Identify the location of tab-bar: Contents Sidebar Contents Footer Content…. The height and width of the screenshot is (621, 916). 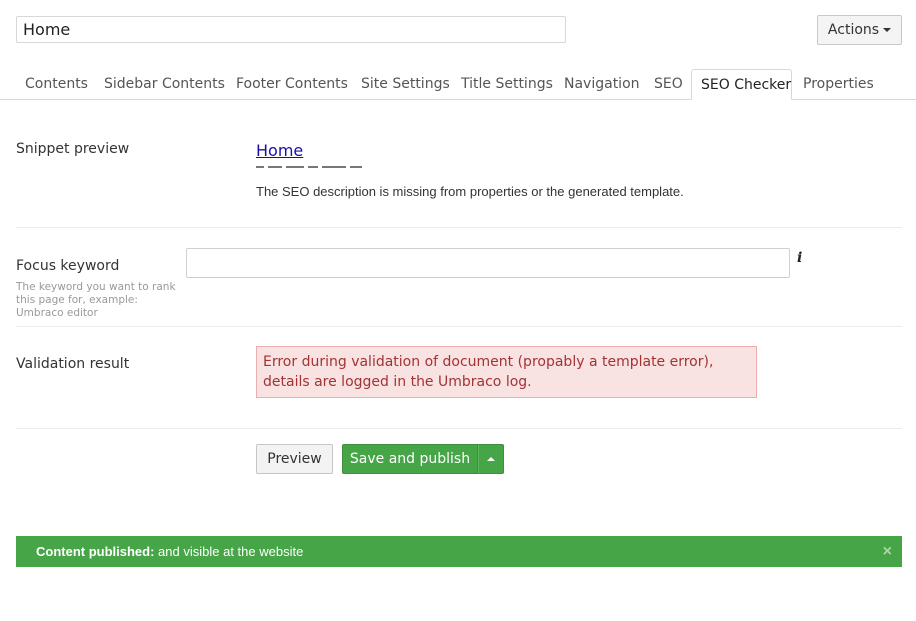
(458, 84).